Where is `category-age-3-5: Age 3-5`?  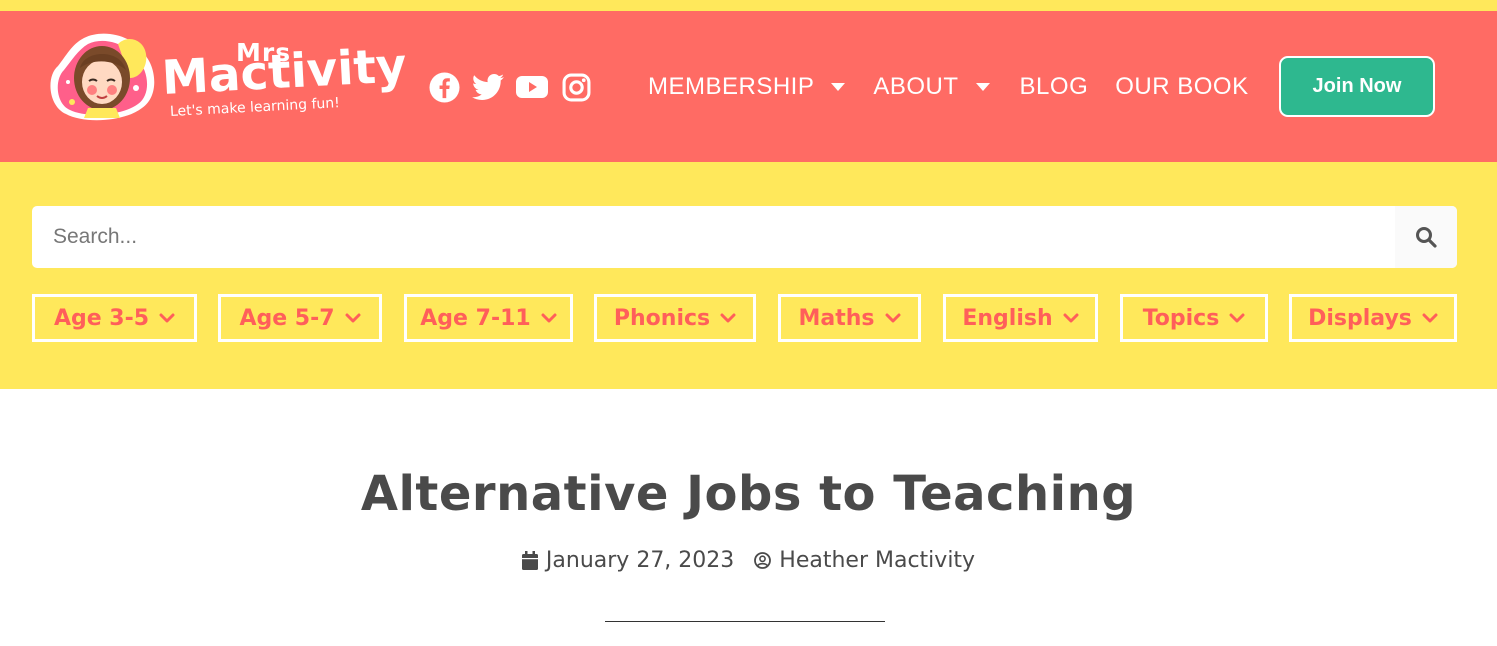 category-age-3-5: Age 3-5 is located at coordinates (114, 318).